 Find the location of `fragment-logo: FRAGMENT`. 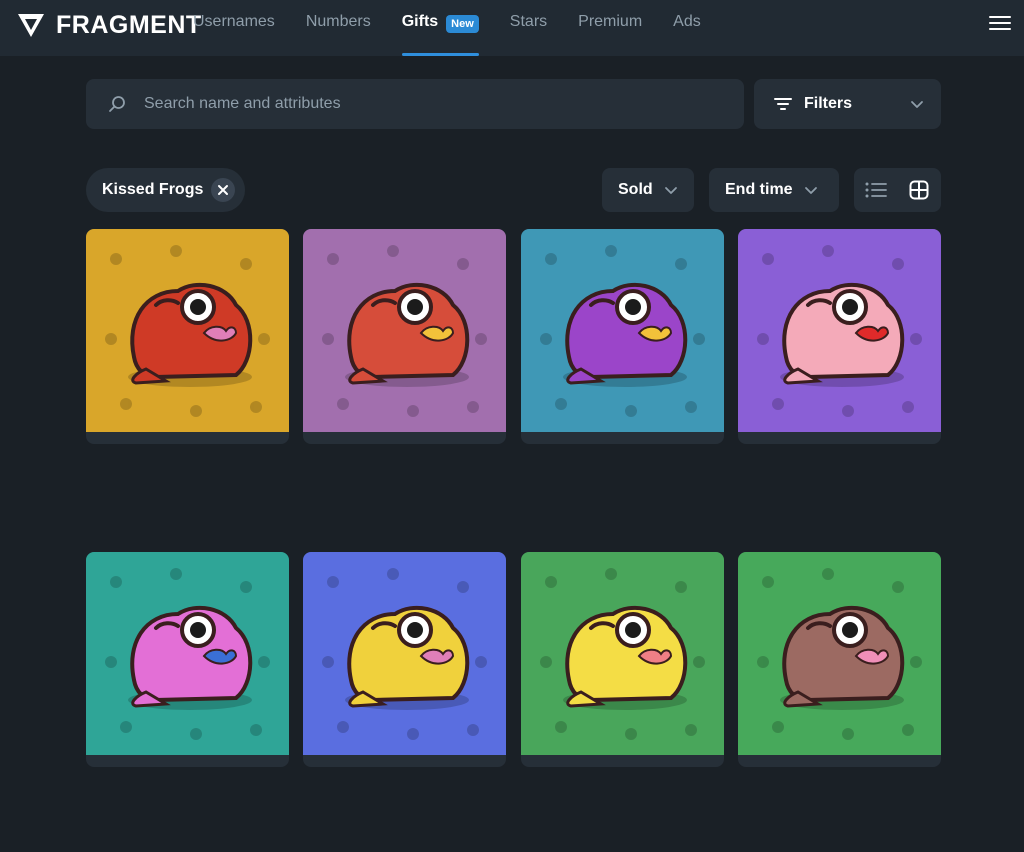

fragment-logo: FRAGMENT is located at coordinates (109, 25).